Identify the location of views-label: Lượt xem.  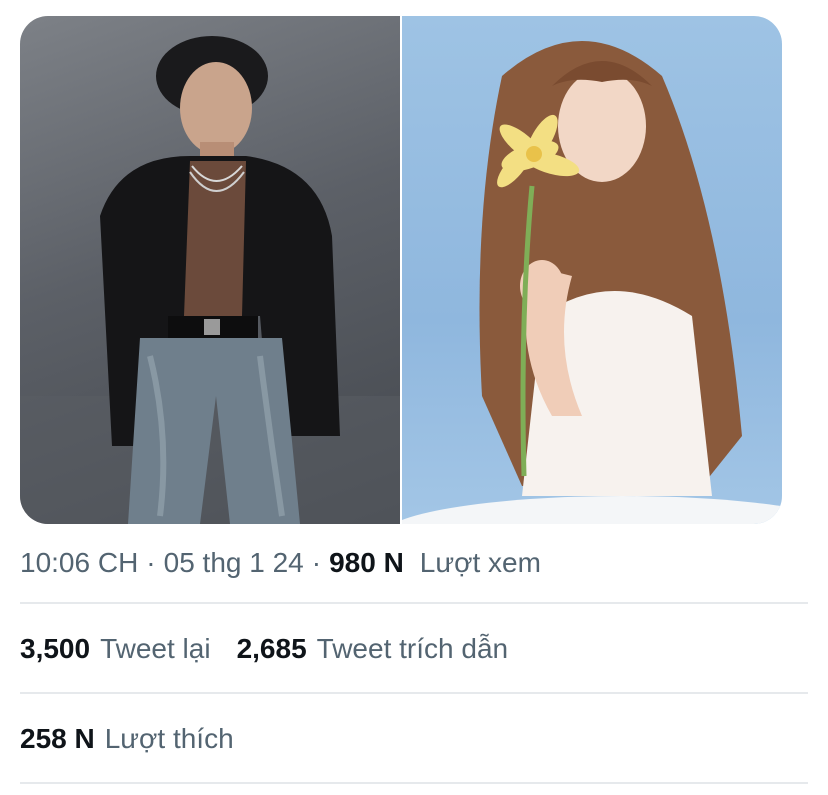
(480, 562).